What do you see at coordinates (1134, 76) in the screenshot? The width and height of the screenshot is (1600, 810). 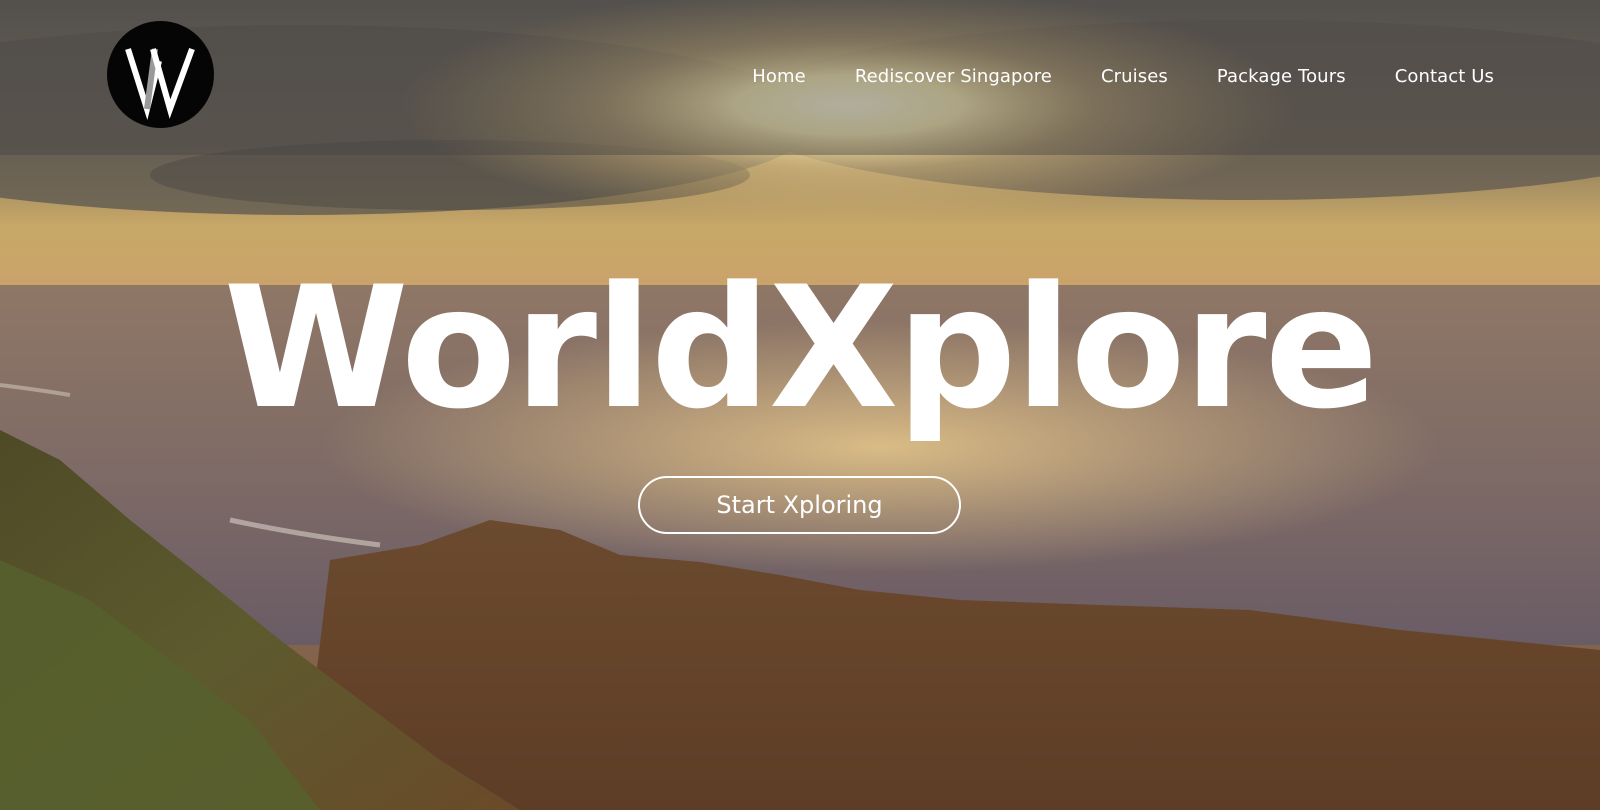 I see `nav-cruises: Cruises` at bounding box center [1134, 76].